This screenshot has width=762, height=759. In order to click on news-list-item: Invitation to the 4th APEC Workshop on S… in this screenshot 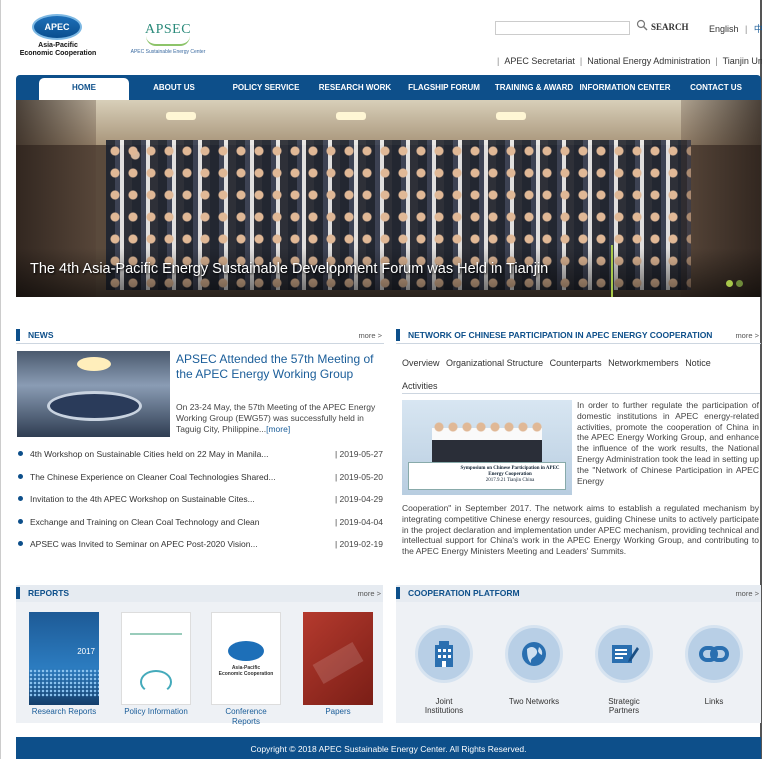, I will do `click(201, 502)`.